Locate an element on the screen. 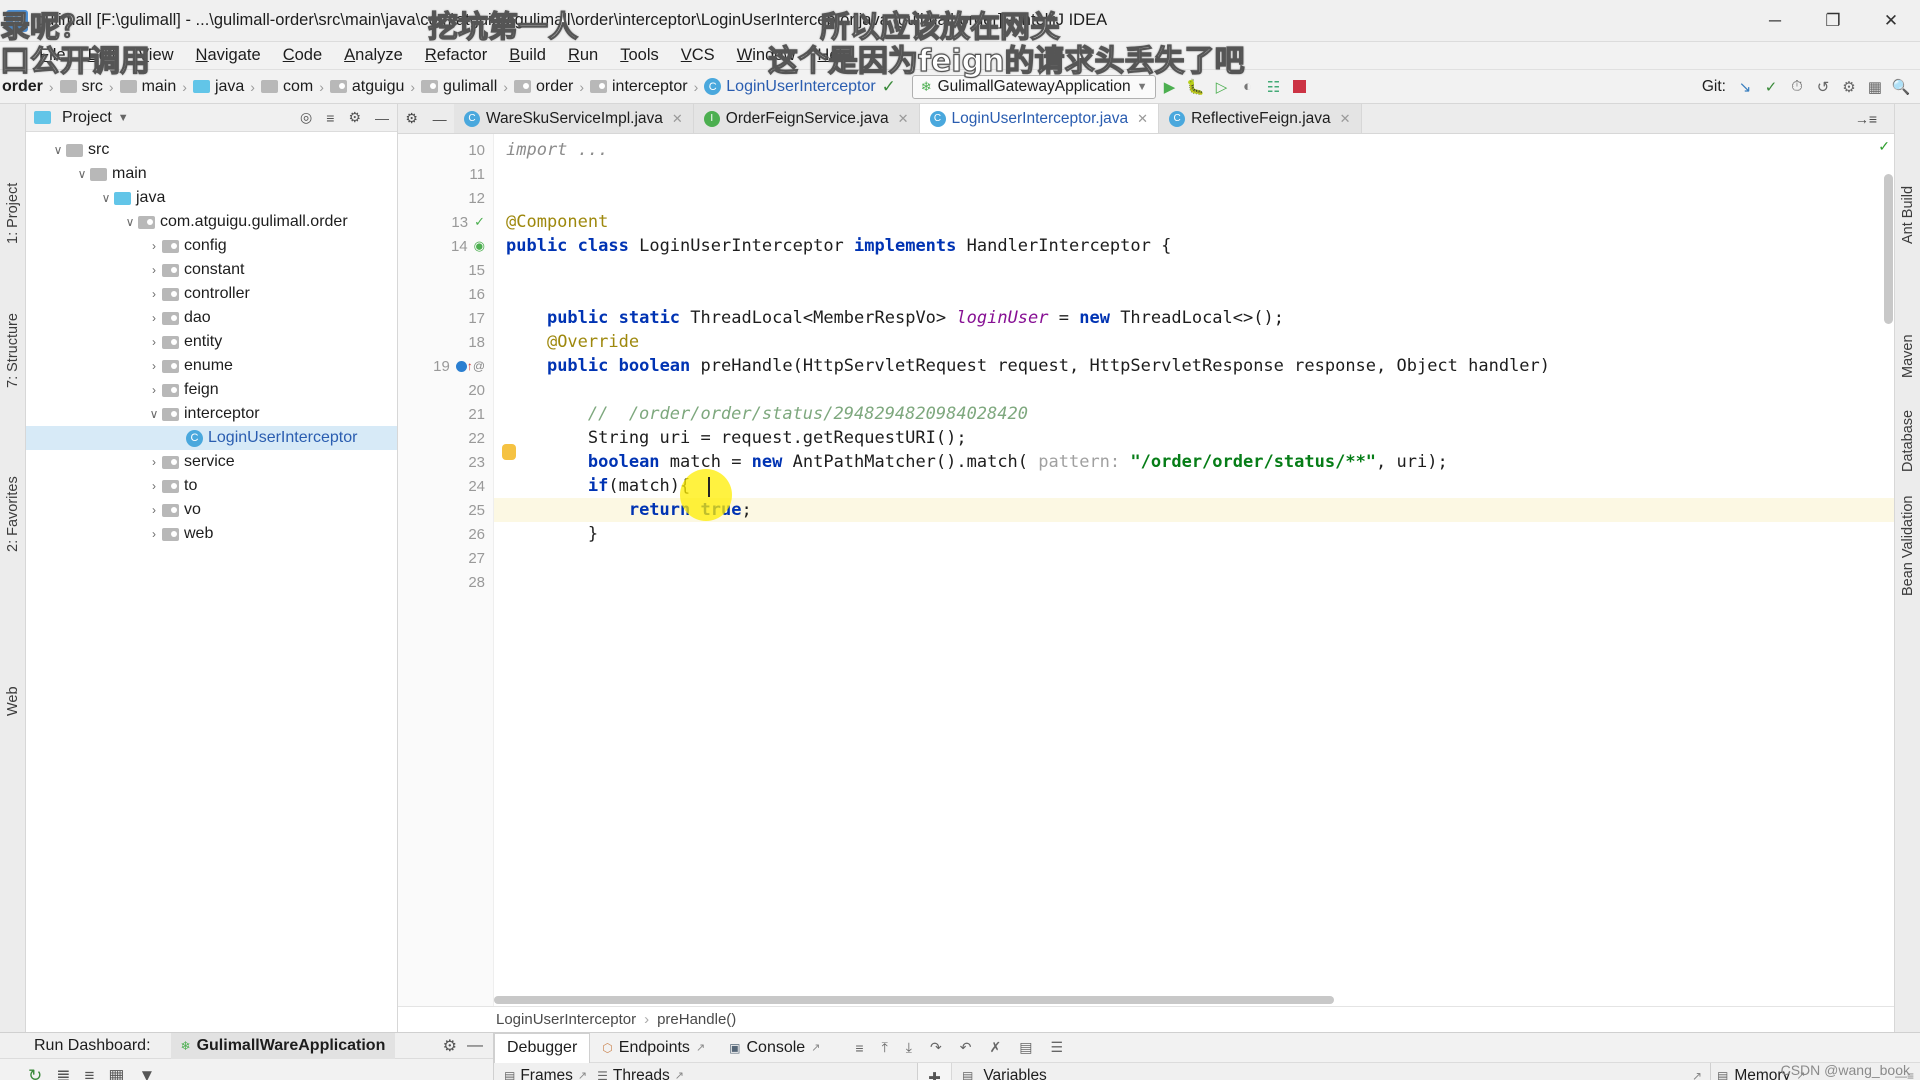  tree-node: › web is located at coordinates (211, 534).